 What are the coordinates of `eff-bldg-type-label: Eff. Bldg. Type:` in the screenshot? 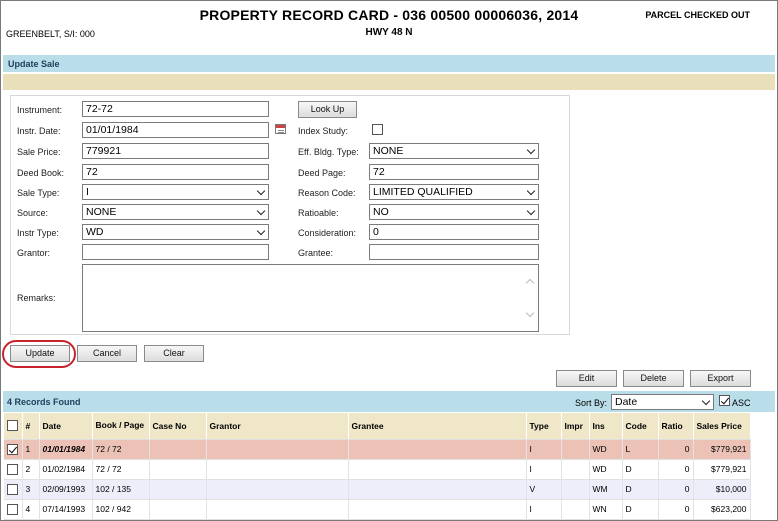 It's located at (328, 152).